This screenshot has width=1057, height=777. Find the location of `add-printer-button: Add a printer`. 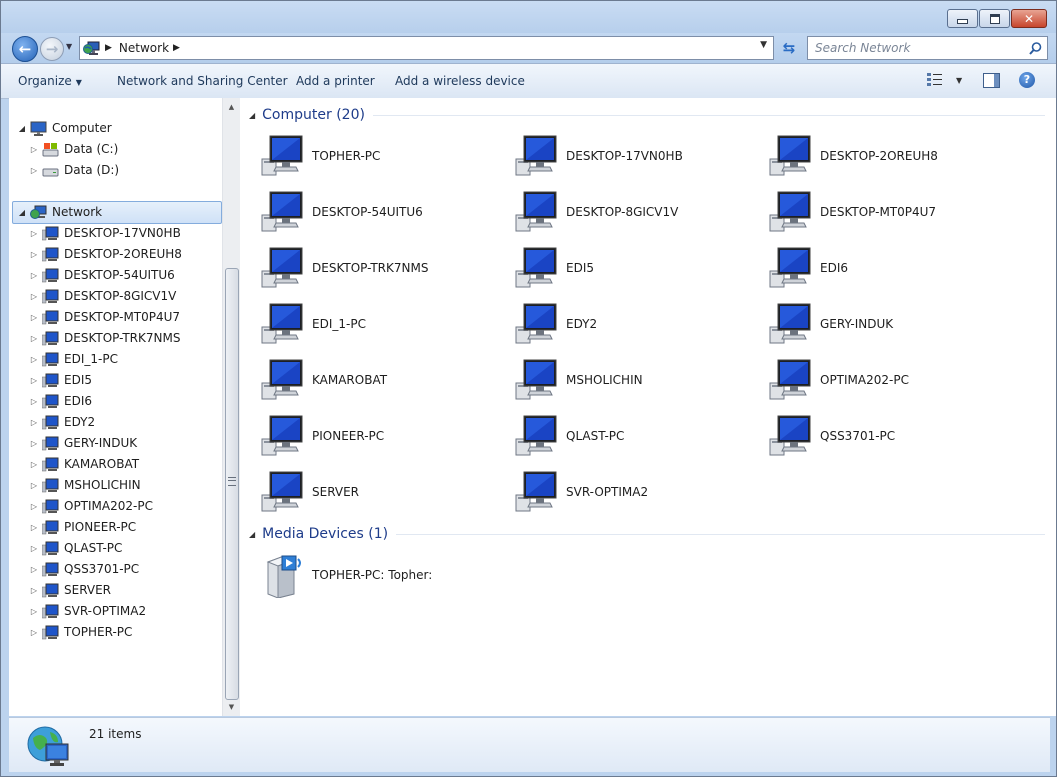

add-printer-button: Add a printer is located at coordinates (335, 81).